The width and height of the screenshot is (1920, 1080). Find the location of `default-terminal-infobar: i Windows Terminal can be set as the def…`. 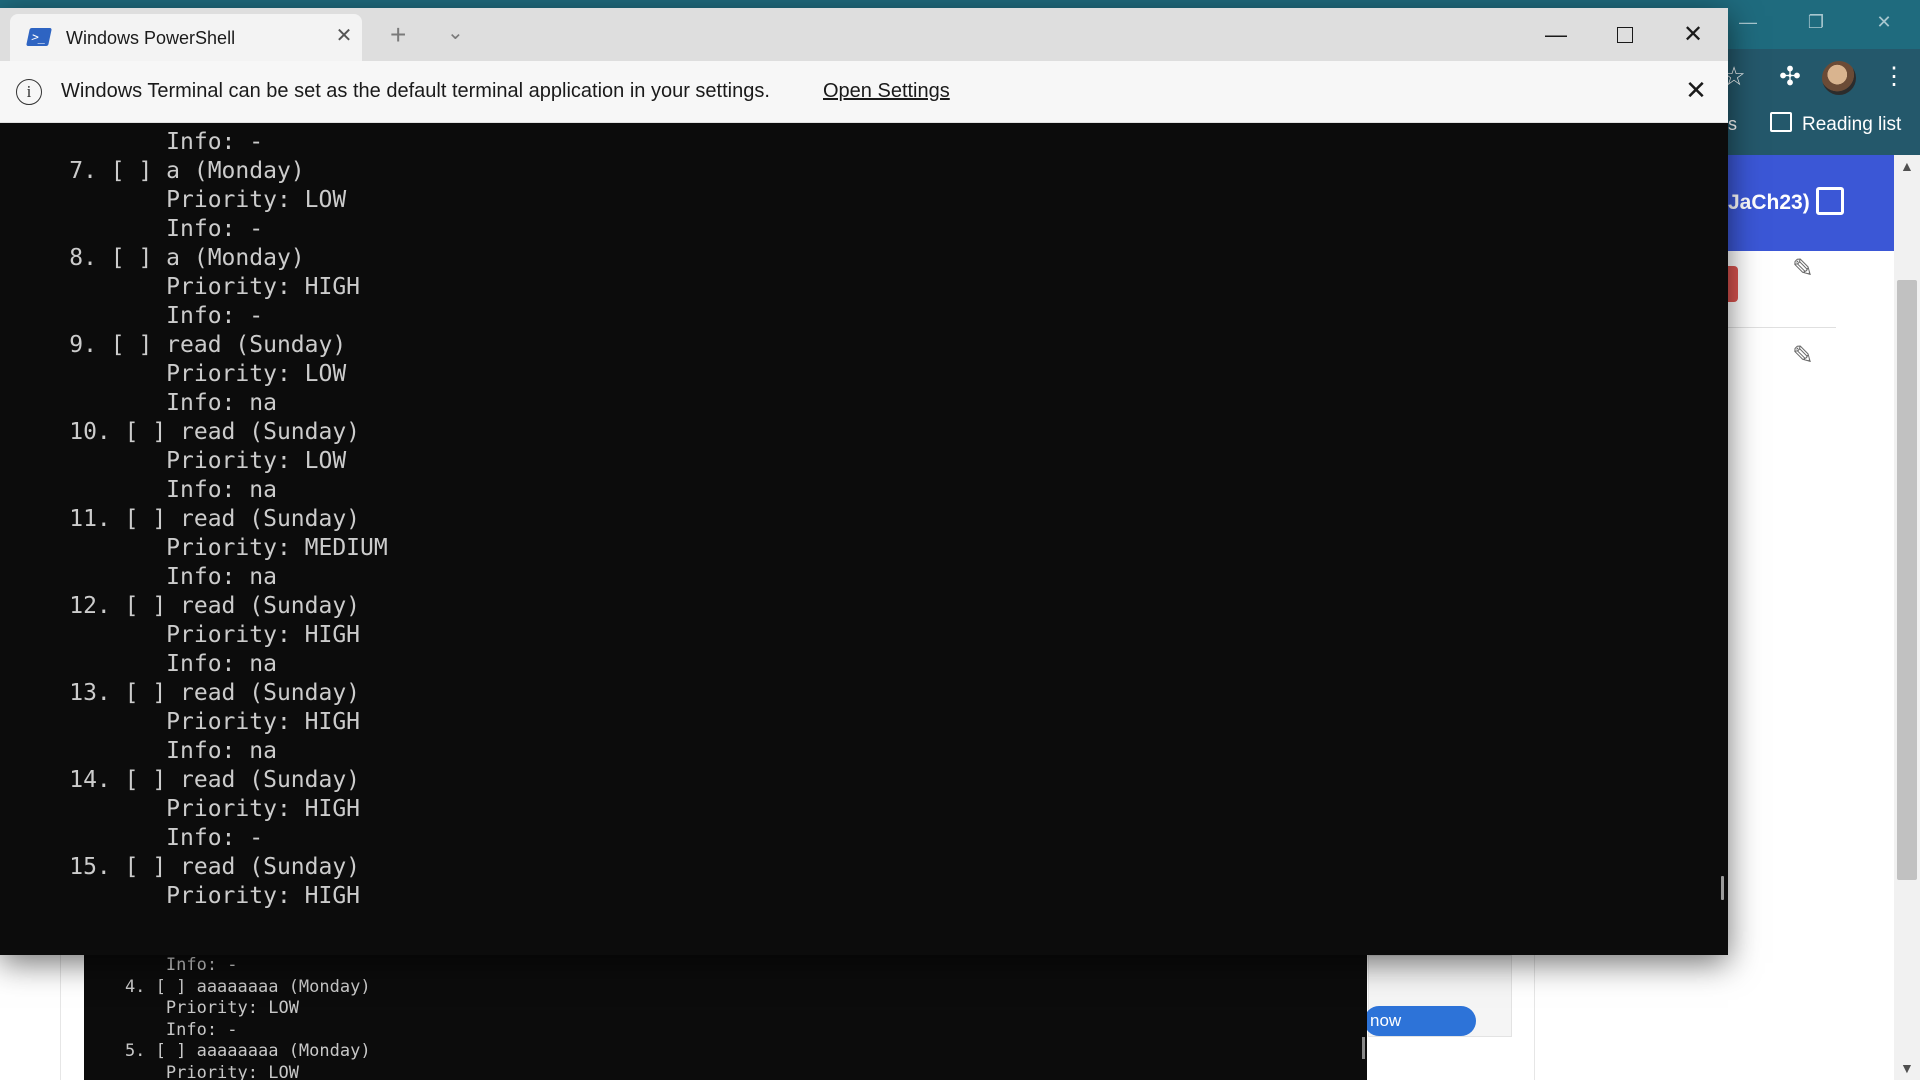

default-terminal-infobar: i Windows Terminal can be set as the def… is located at coordinates (864, 92).